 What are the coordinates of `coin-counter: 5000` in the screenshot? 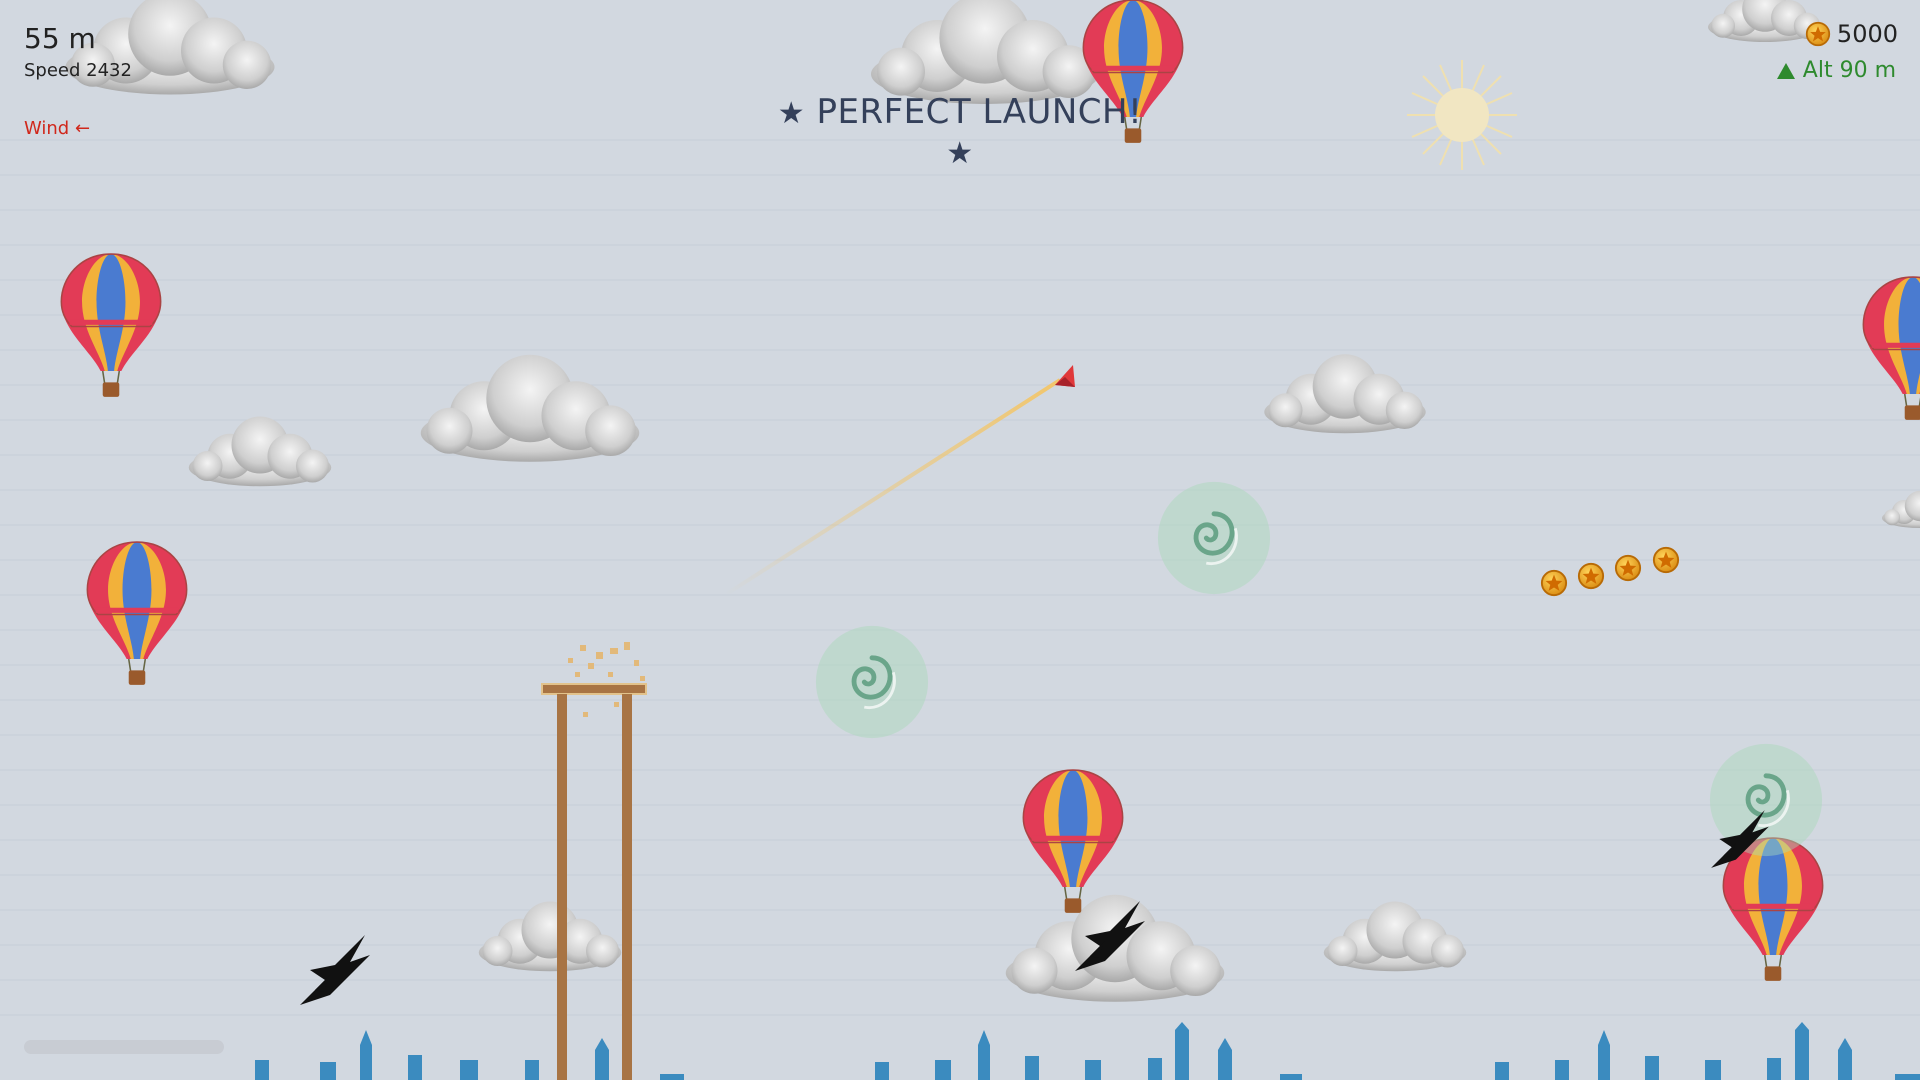 It's located at (1851, 34).